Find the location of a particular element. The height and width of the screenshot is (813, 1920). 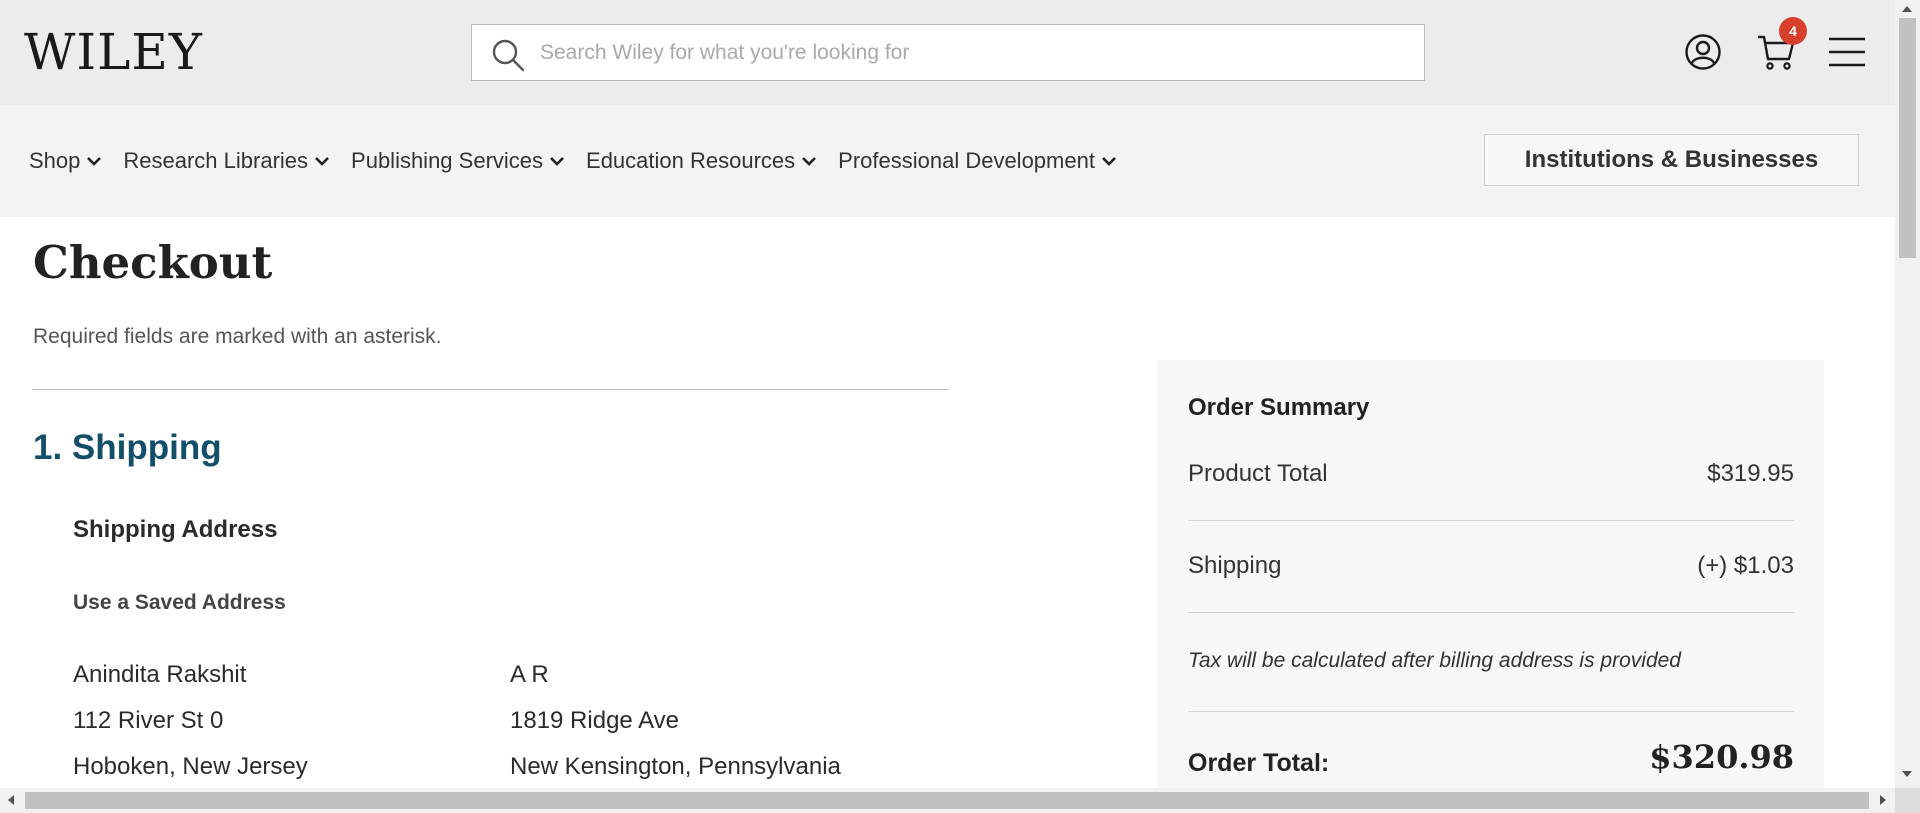

shipping-step-heading: 1. Shipping is located at coordinates (127, 447).